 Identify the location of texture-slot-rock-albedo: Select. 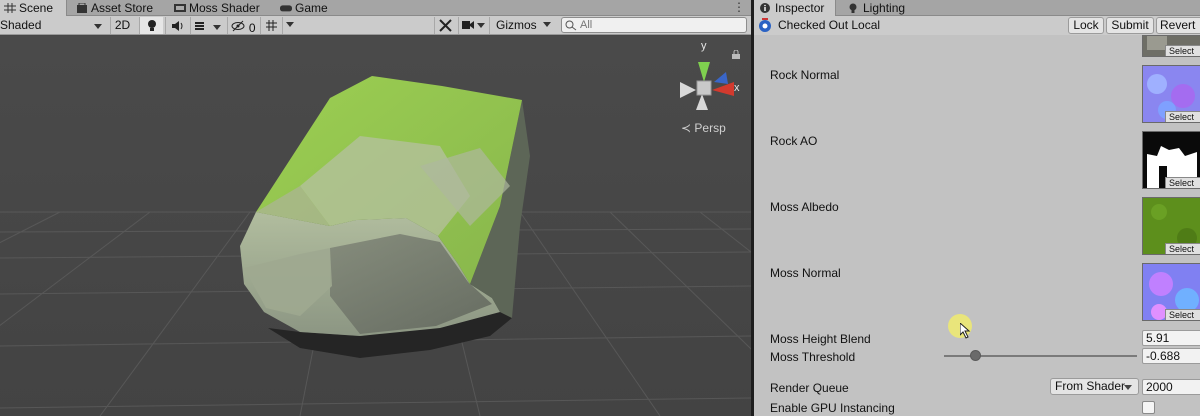
(1171, 46).